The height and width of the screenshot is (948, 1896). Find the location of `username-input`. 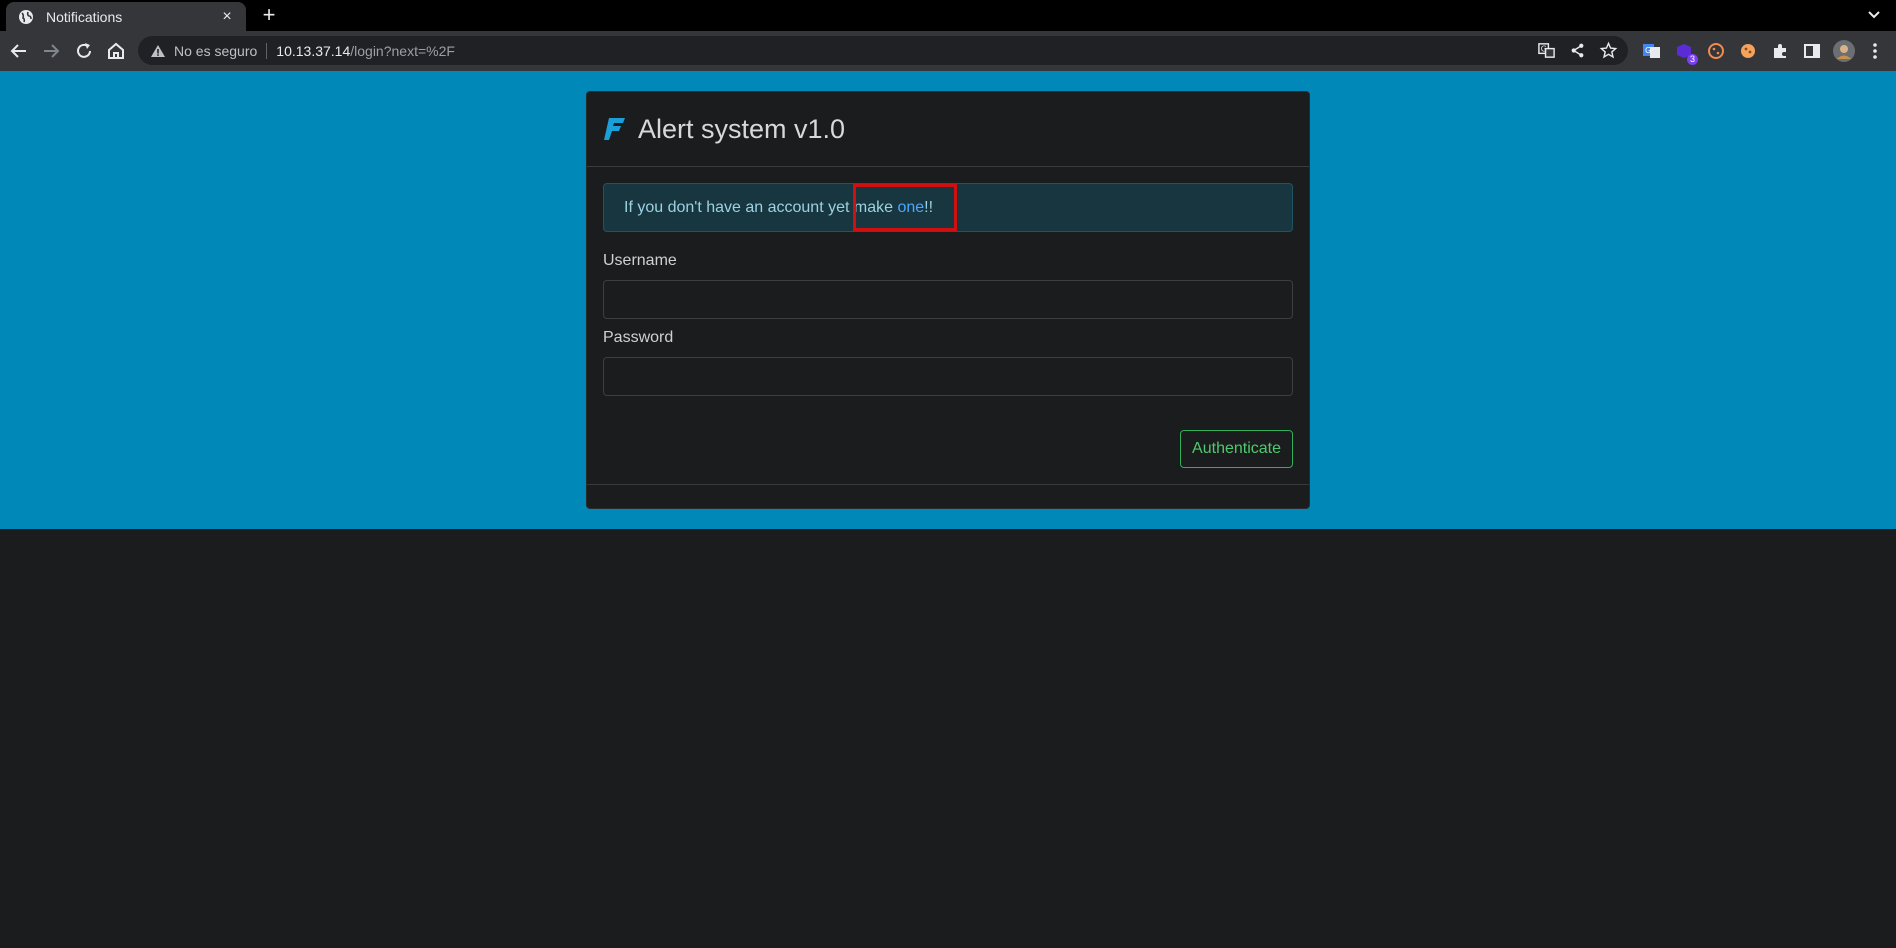

username-input is located at coordinates (948, 299).